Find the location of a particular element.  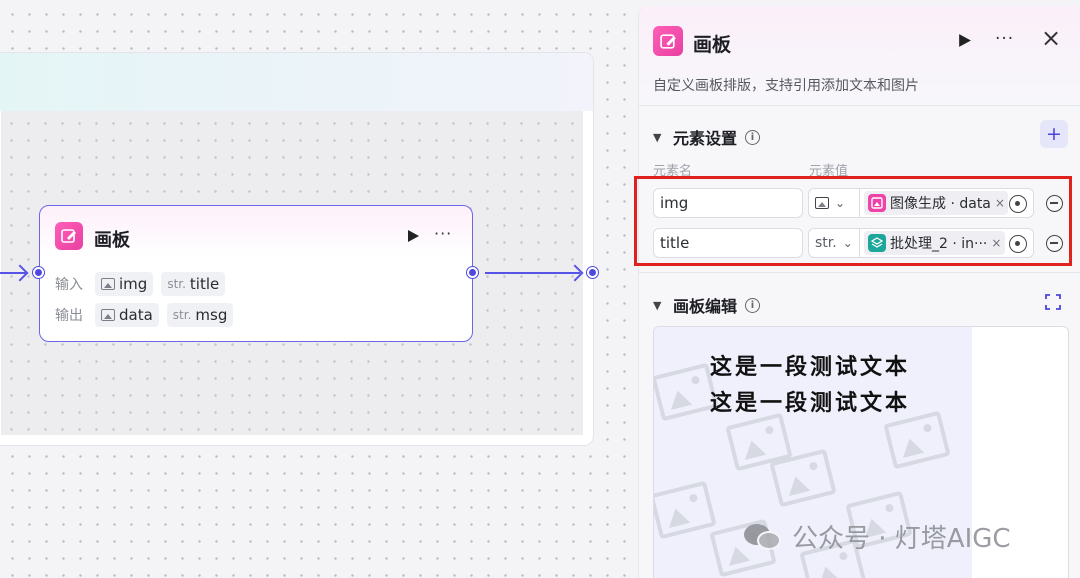

node-title: 画板 is located at coordinates (112, 240).